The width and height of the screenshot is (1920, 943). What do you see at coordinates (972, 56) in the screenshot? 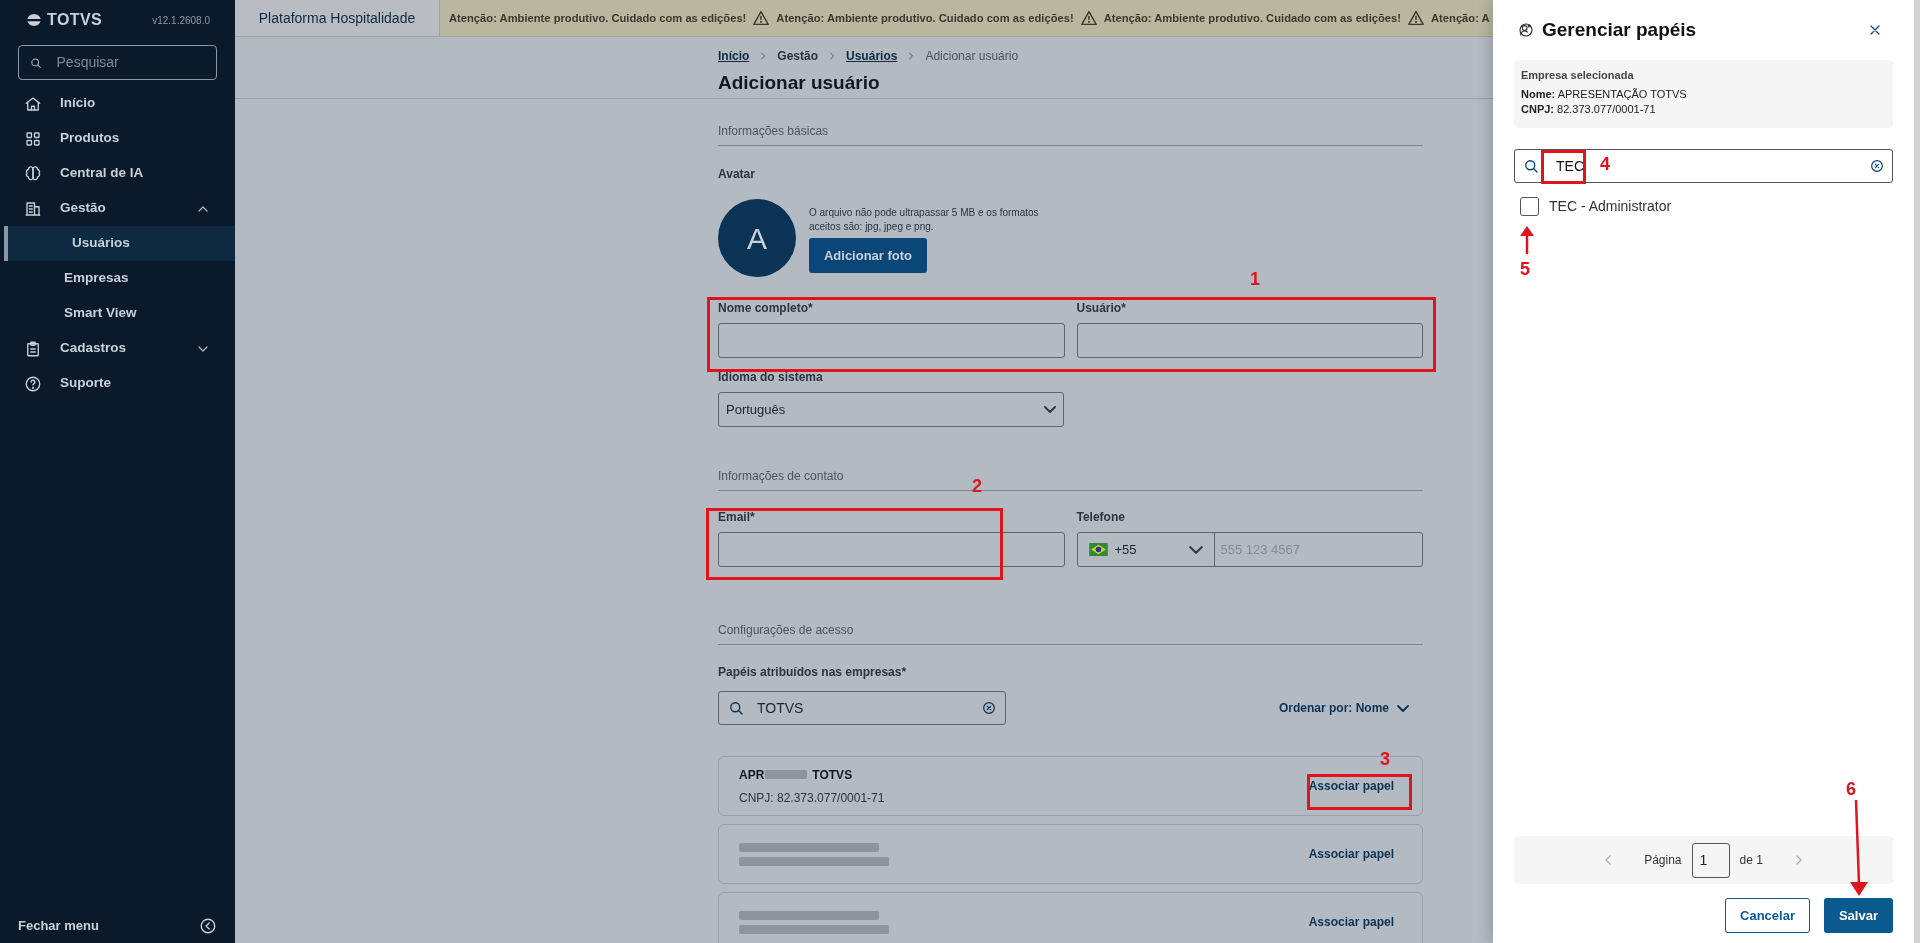
I see `breadcrumb-item: Adicionar usuário` at bounding box center [972, 56].